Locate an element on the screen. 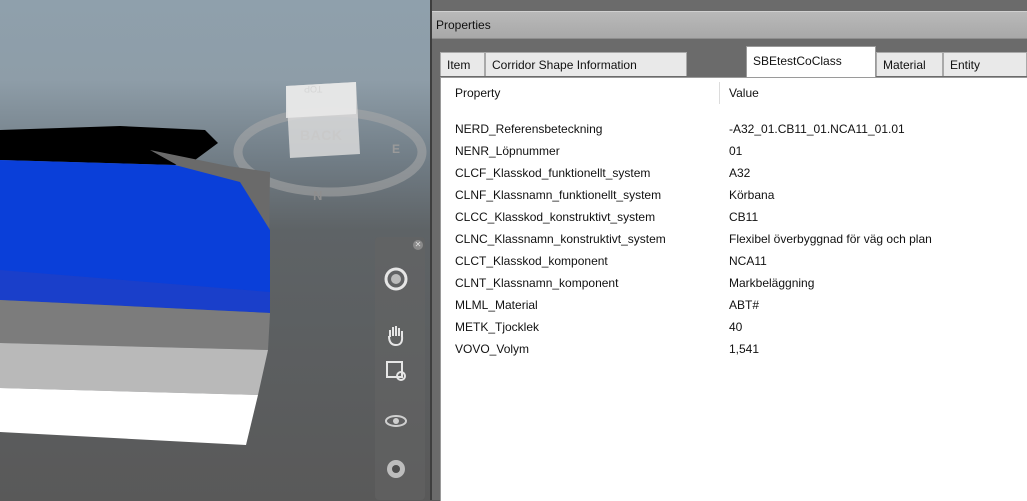  property-value: Körbana is located at coordinates (752, 195).